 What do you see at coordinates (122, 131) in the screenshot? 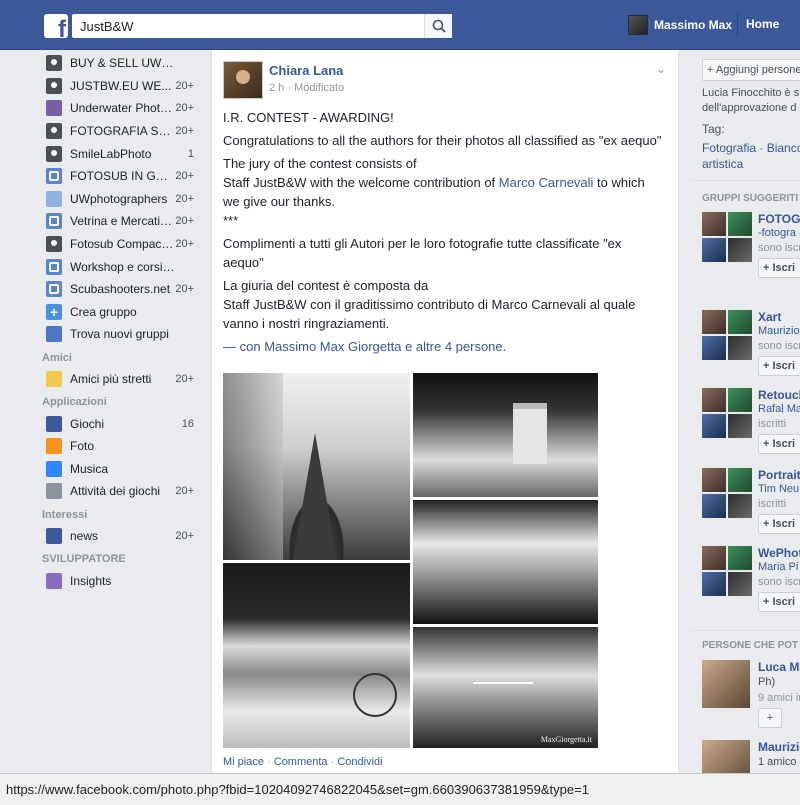
I see `sidebar-item: FOTOGRAFIA SU... 20+` at bounding box center [122, 131].